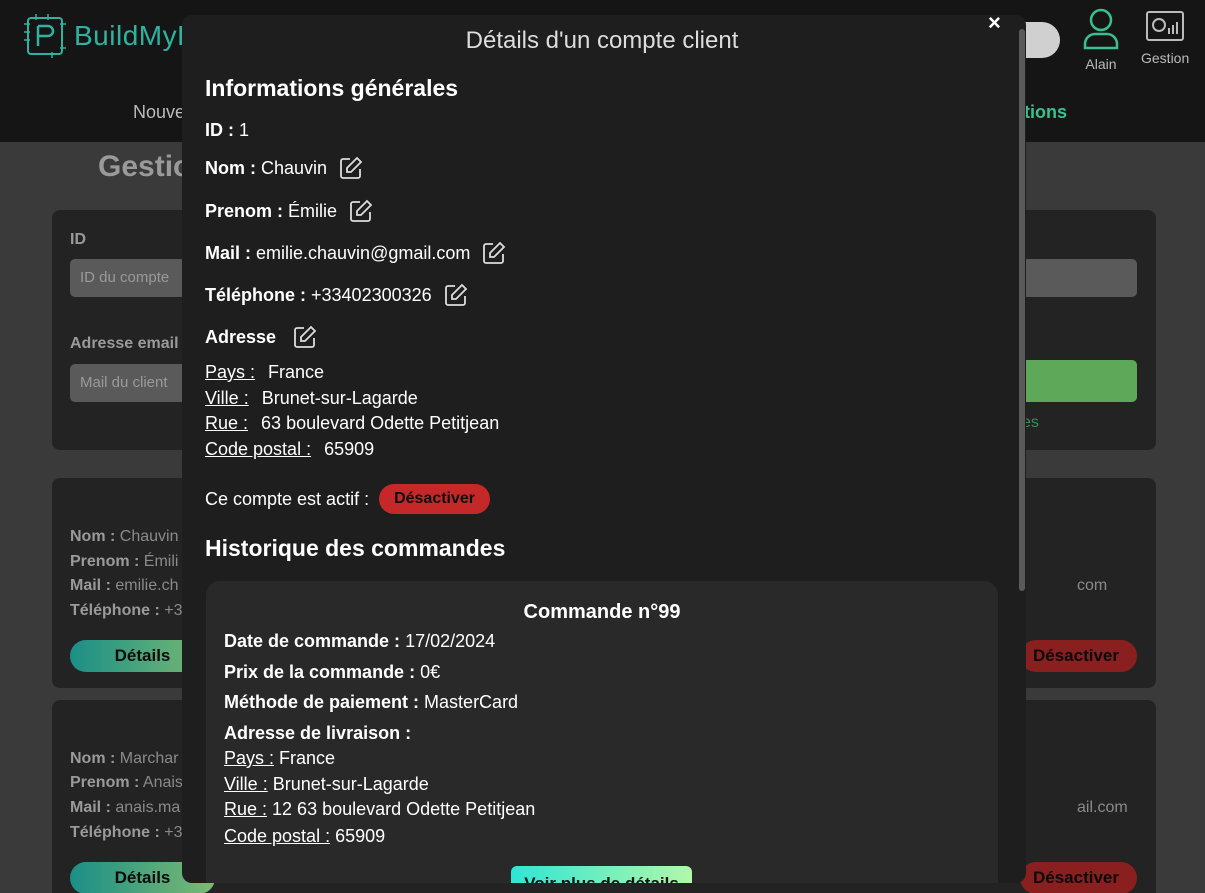  What do you see at coordinates (994, 25) in the screenshot?
I see `close-icon: ×` at bounding box center [994, 25].